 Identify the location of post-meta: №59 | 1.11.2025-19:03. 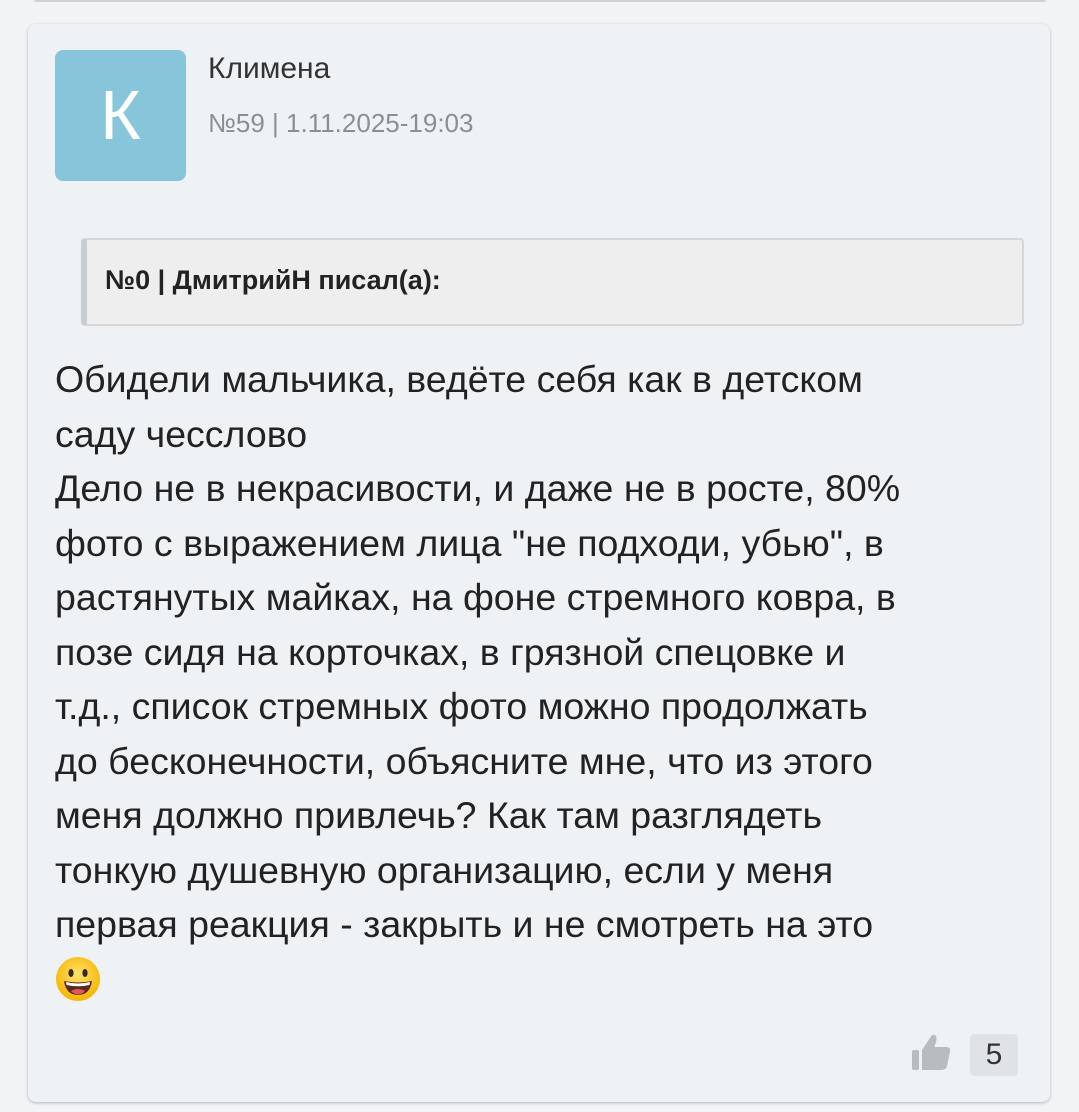
(341, 123).